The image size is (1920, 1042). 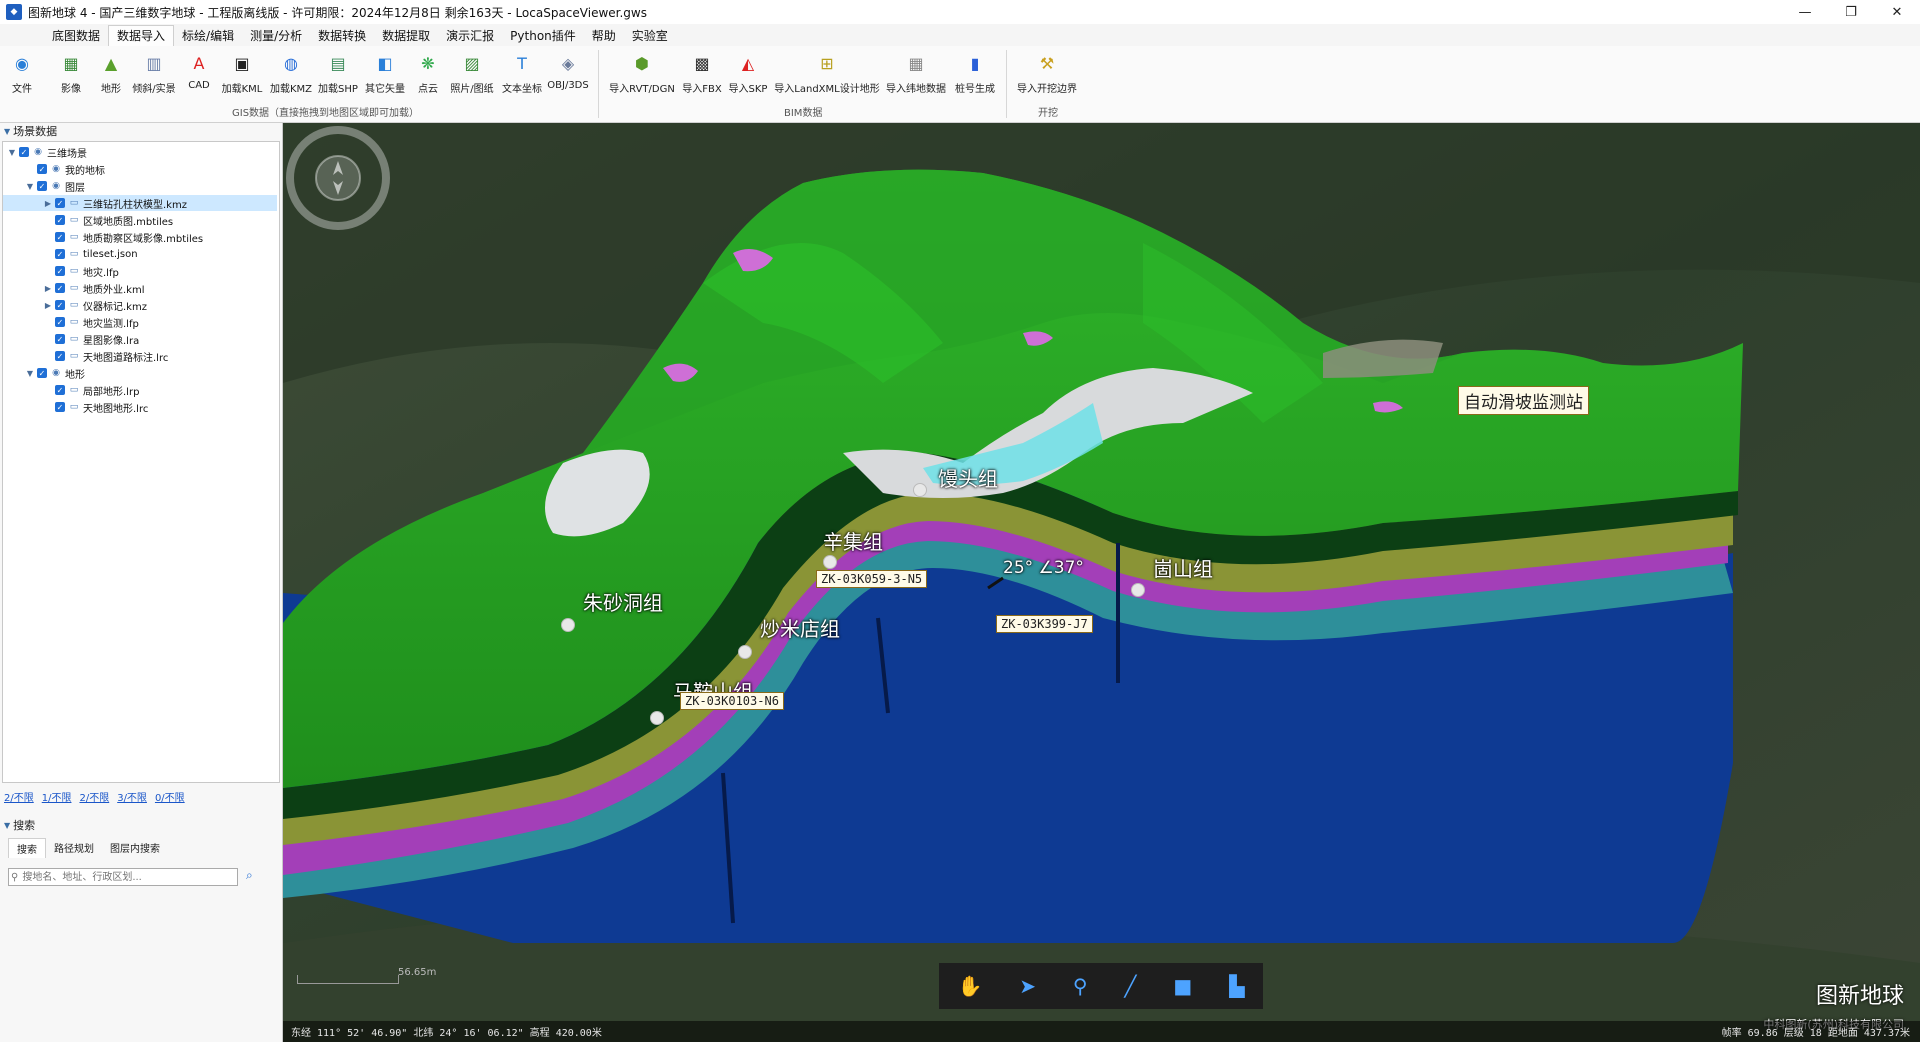 What do you see at coordinates (1027, 986) in the screenshot?
I see `pointer-select-icon: ➤` at bounding box center [1027, 986].